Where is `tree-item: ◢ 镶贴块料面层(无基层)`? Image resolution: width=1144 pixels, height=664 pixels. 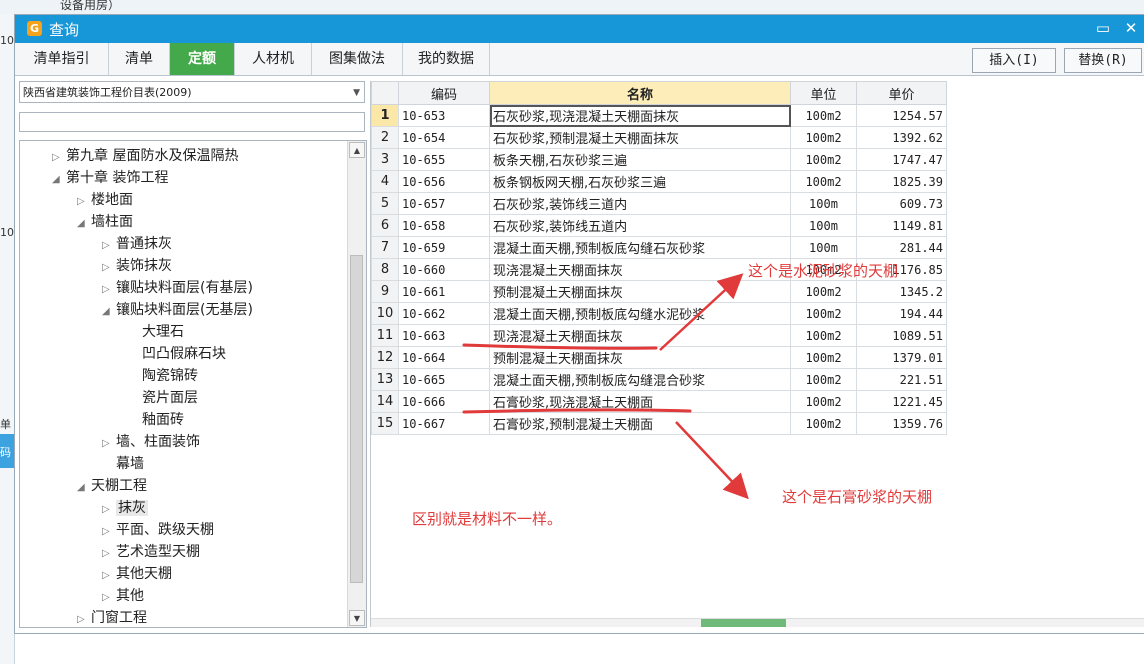
tree-item: ◢ 镶贴块料面层(无基层) is located at coordinates (177, 310).